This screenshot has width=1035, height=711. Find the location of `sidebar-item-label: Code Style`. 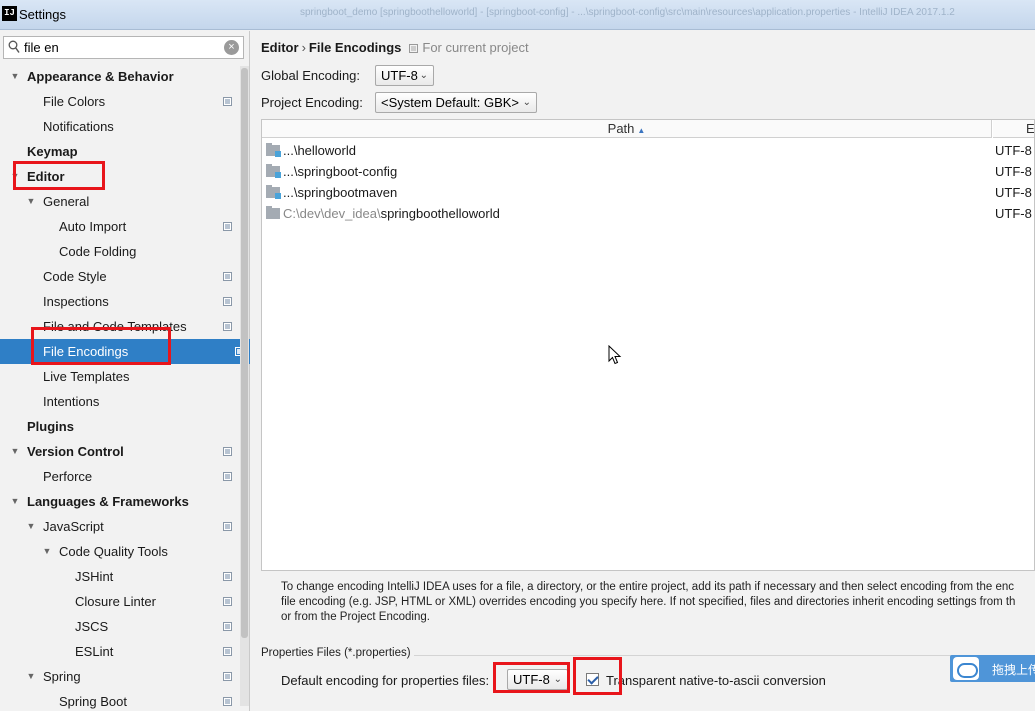

sidebar-item-label: Code Style is located at coordinates (75, 276).